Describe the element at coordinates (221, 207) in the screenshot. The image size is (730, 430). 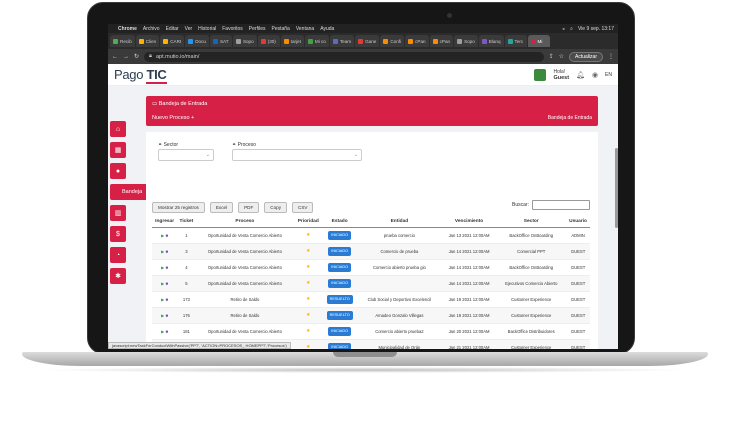
I see `excel-button: Excel` at that location.